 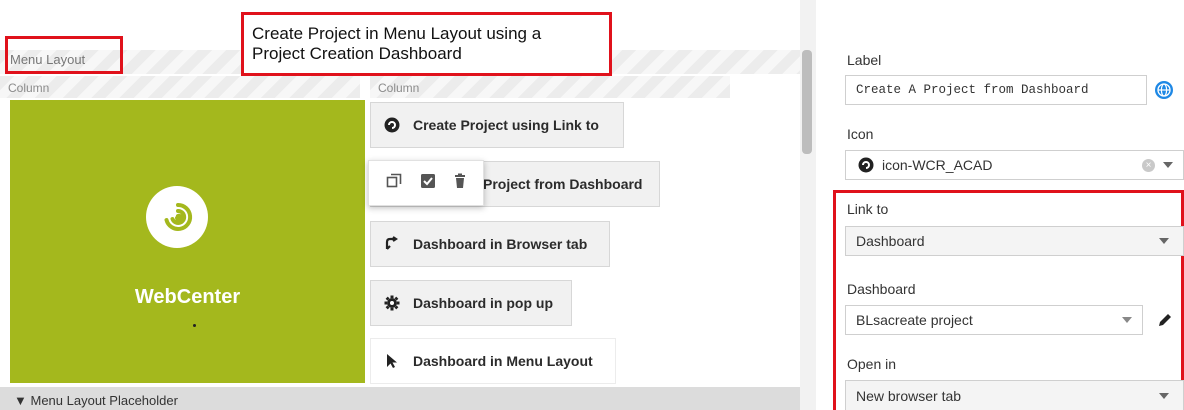 I want to click on link-to-select: Dashboard, so click(x=1014, y=241).